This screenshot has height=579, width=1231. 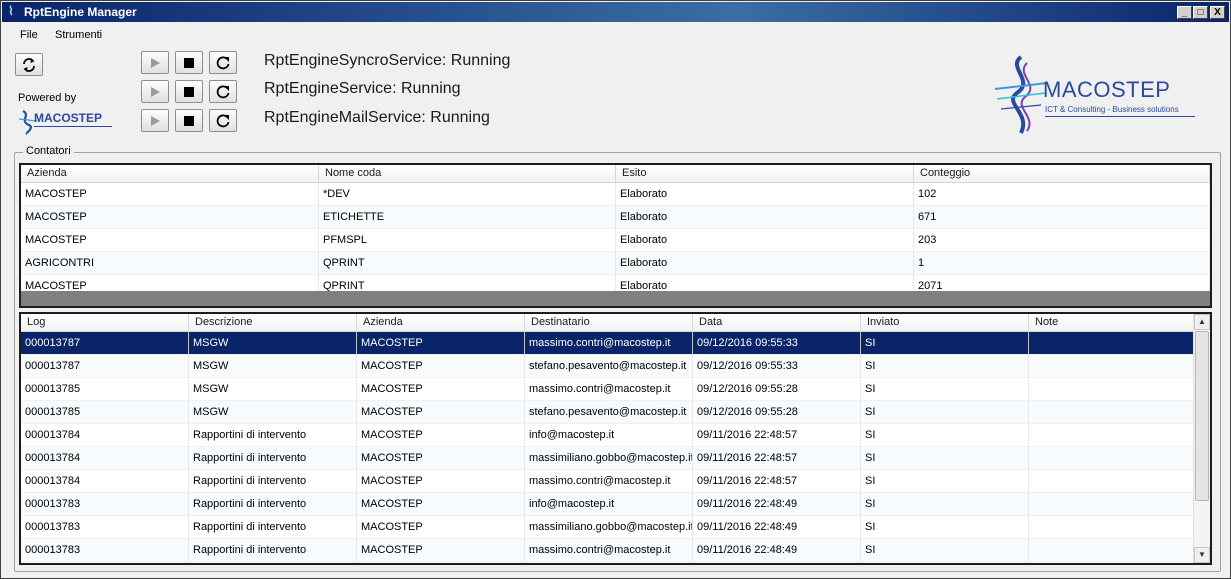 I want to click on log-col-header: Descrizione, so click(x=273, y=322).